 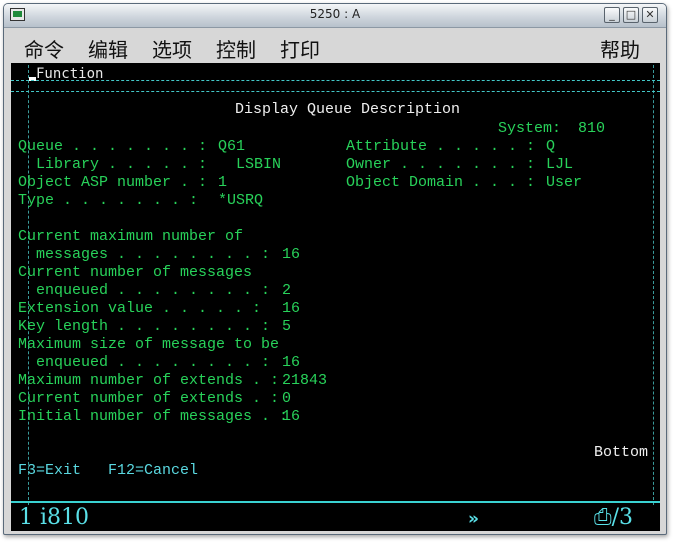 I want to click on status-insert-icon: », so click(x=473, y=519).